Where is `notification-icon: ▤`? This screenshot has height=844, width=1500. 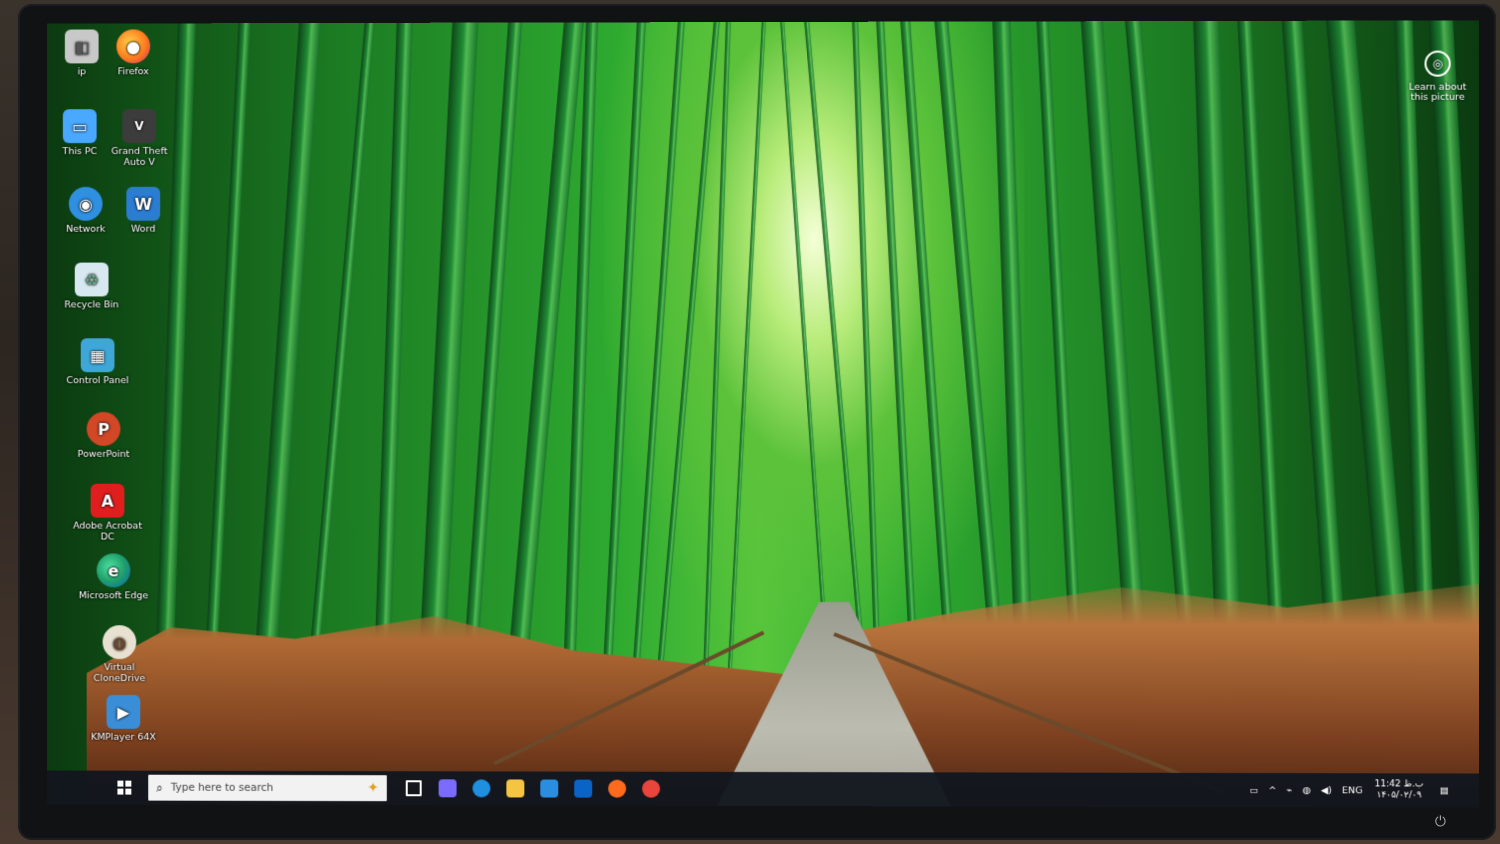 notification-icon: ▤ is located at coordinates (1444, 790).